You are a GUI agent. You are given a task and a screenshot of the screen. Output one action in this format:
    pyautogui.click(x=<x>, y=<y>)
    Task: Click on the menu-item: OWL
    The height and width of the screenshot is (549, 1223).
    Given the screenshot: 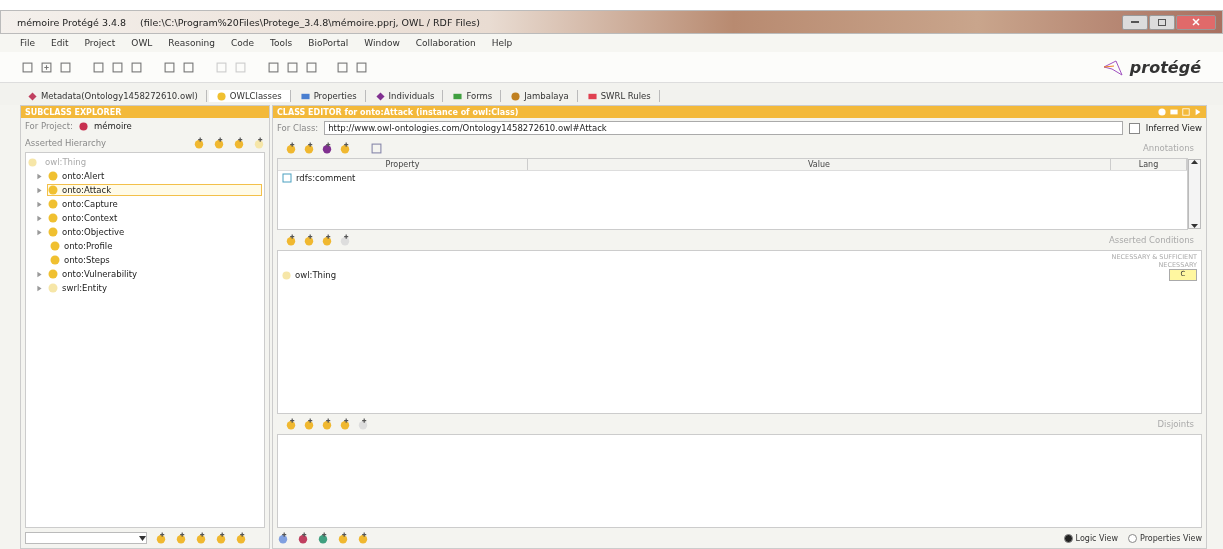 What is the action you would take?
    pyautogui.click(x=142, y=43)
    